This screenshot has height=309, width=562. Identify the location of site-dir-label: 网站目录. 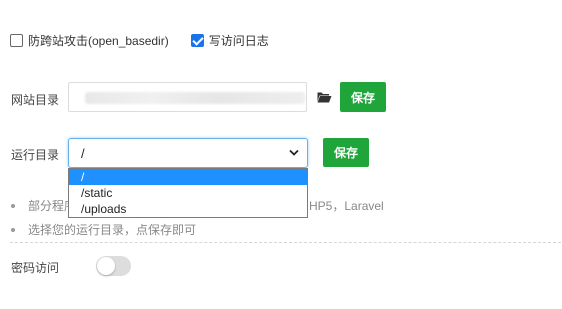
(35, 100).